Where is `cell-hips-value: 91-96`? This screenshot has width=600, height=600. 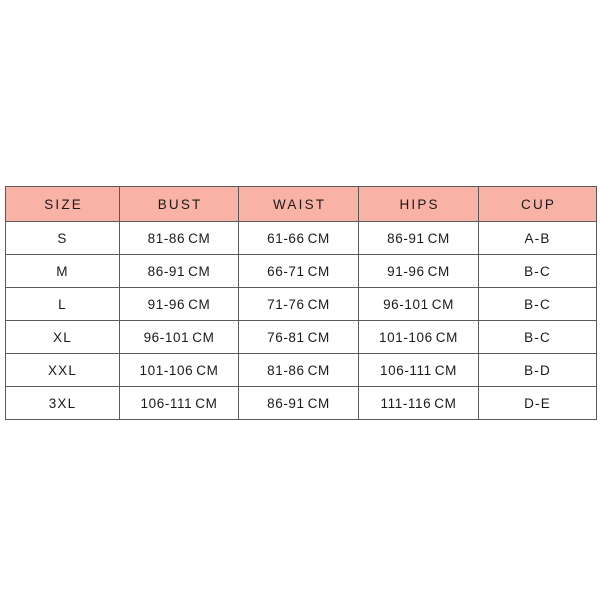 cell-hips-value: 91-96 is located at coordinates (406, 271).